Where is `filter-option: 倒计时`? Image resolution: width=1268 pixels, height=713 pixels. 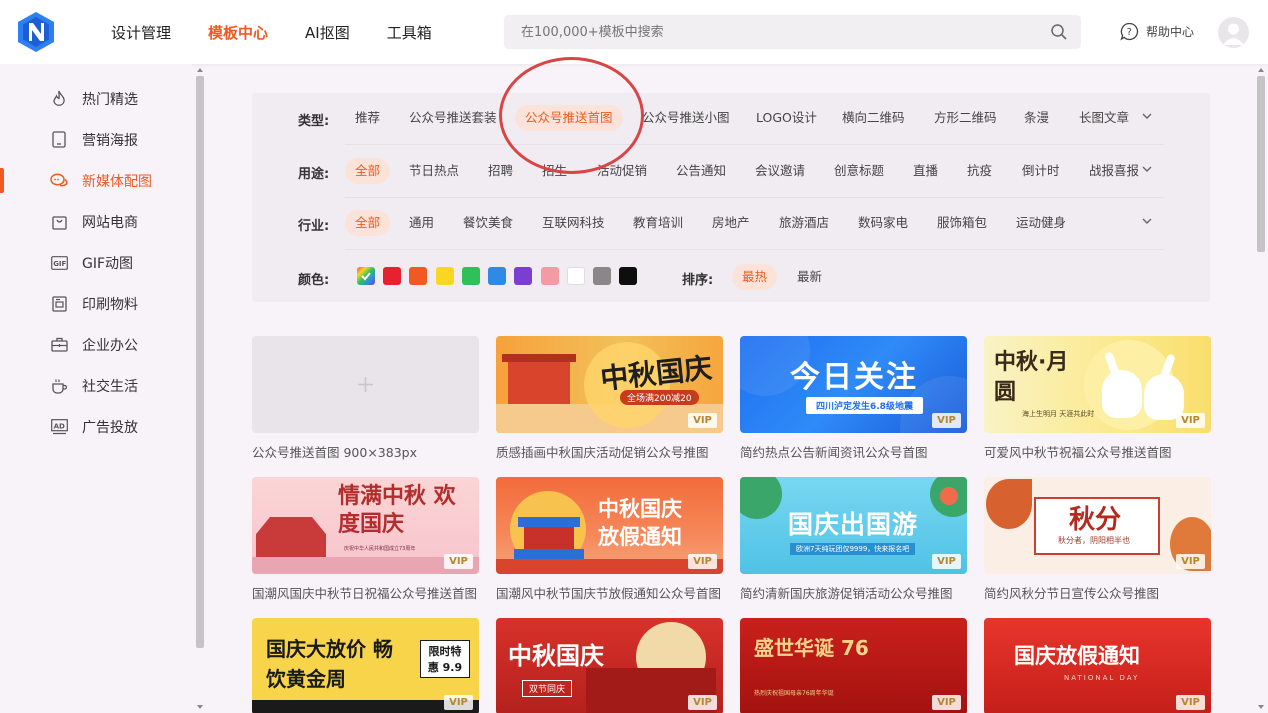
filter-option: 倒计时 is located at coordinates (1041, 171).